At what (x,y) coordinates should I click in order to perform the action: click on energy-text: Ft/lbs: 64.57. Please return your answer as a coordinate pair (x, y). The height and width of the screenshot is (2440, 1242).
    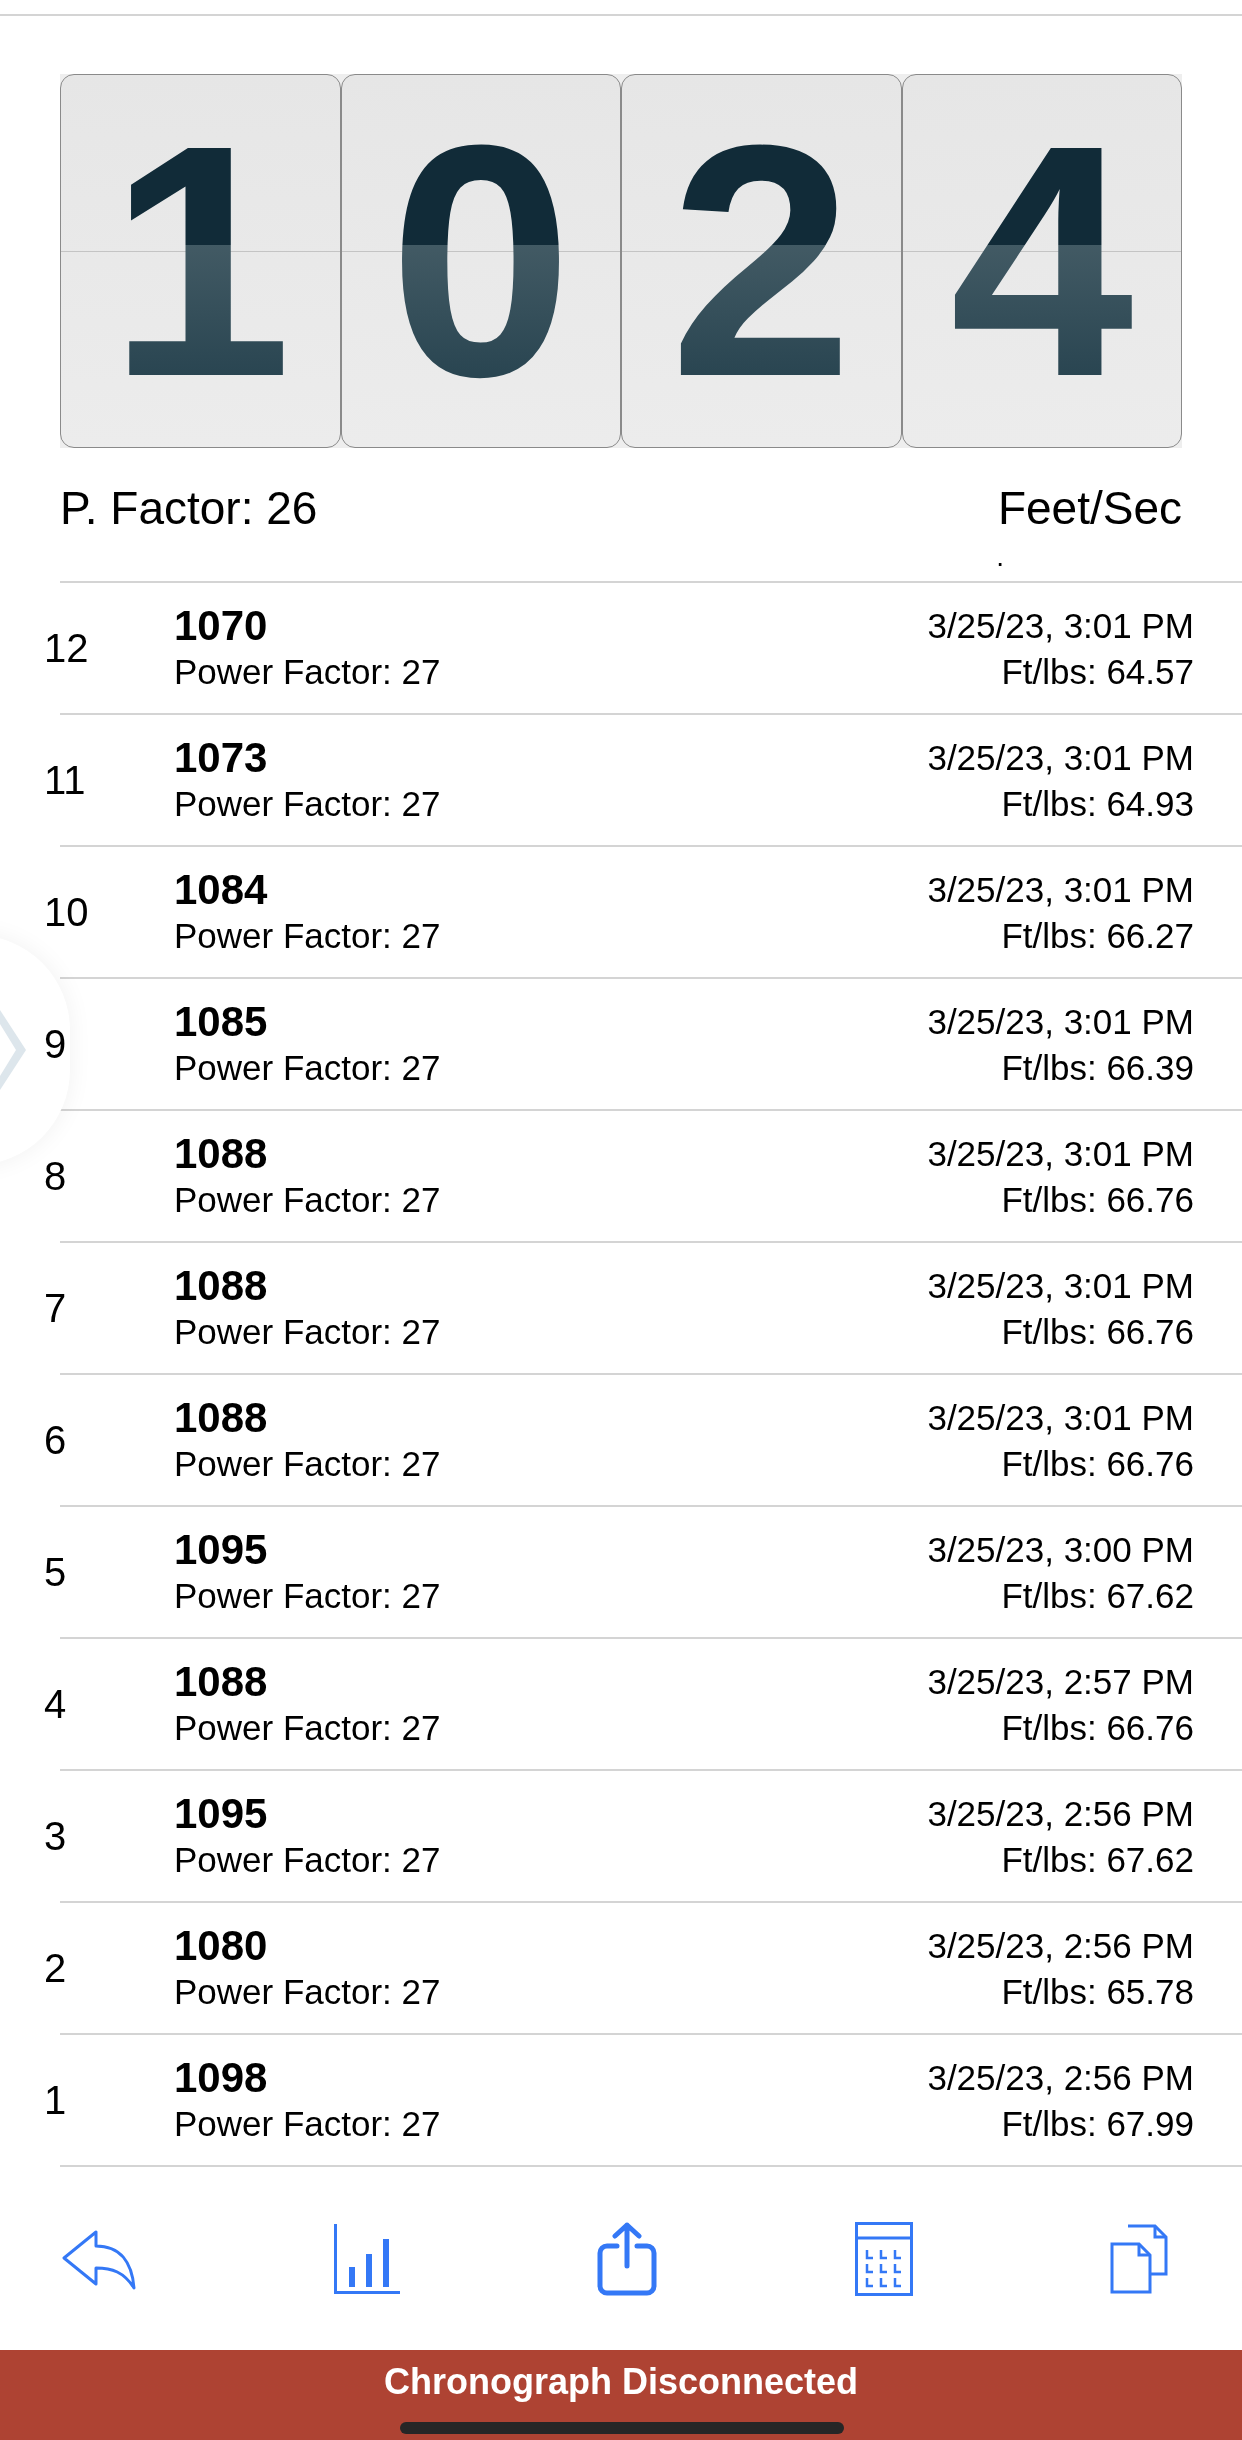
    Looking at the image, I should click on (1097, 672).